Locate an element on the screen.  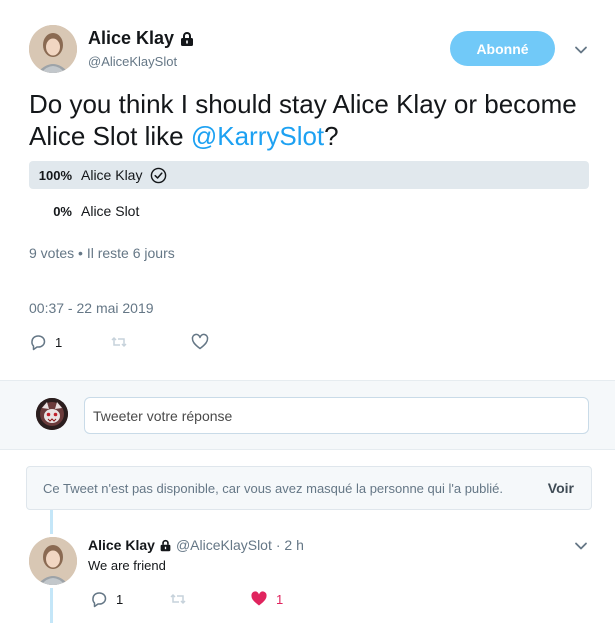
reply-text: We are friend is located at coordinates (127, 565).